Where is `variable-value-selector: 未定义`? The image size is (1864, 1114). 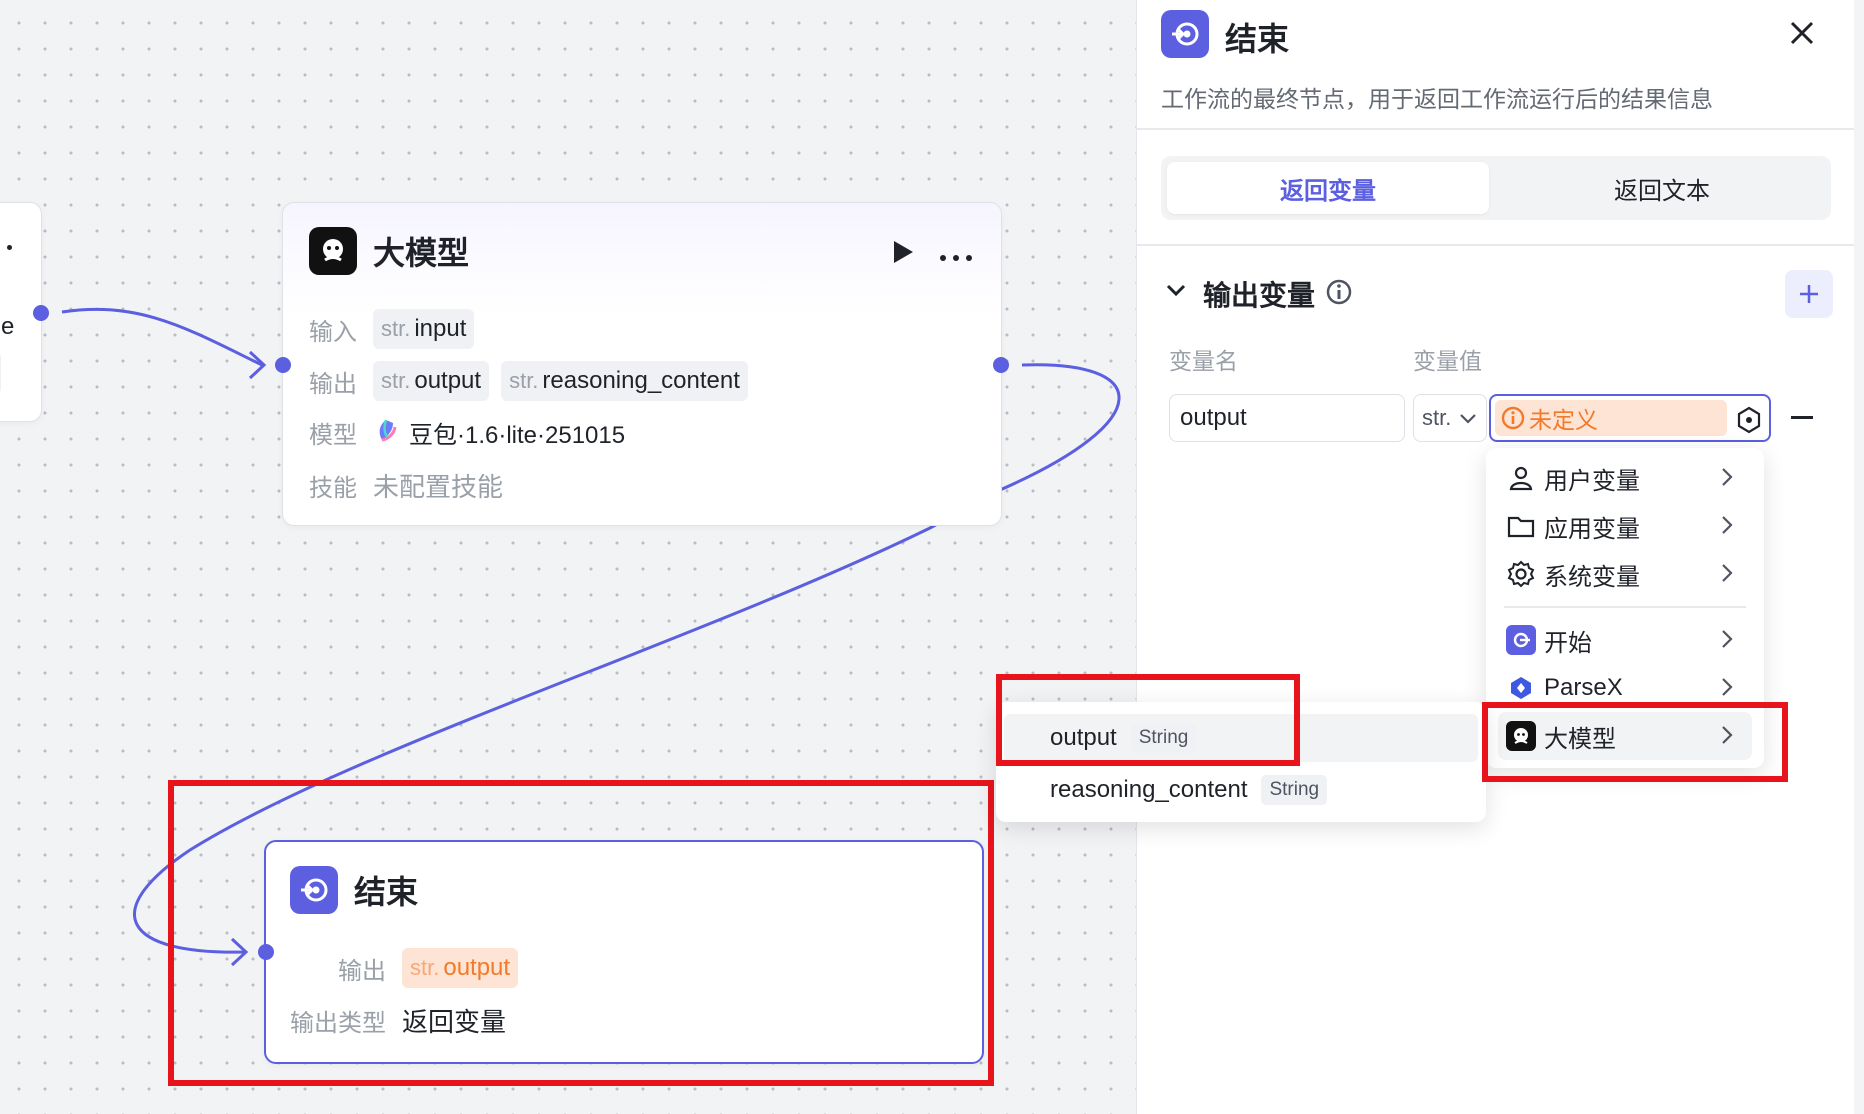 variable-value-selector: 未定义 is located at coordinates (1630, 418).